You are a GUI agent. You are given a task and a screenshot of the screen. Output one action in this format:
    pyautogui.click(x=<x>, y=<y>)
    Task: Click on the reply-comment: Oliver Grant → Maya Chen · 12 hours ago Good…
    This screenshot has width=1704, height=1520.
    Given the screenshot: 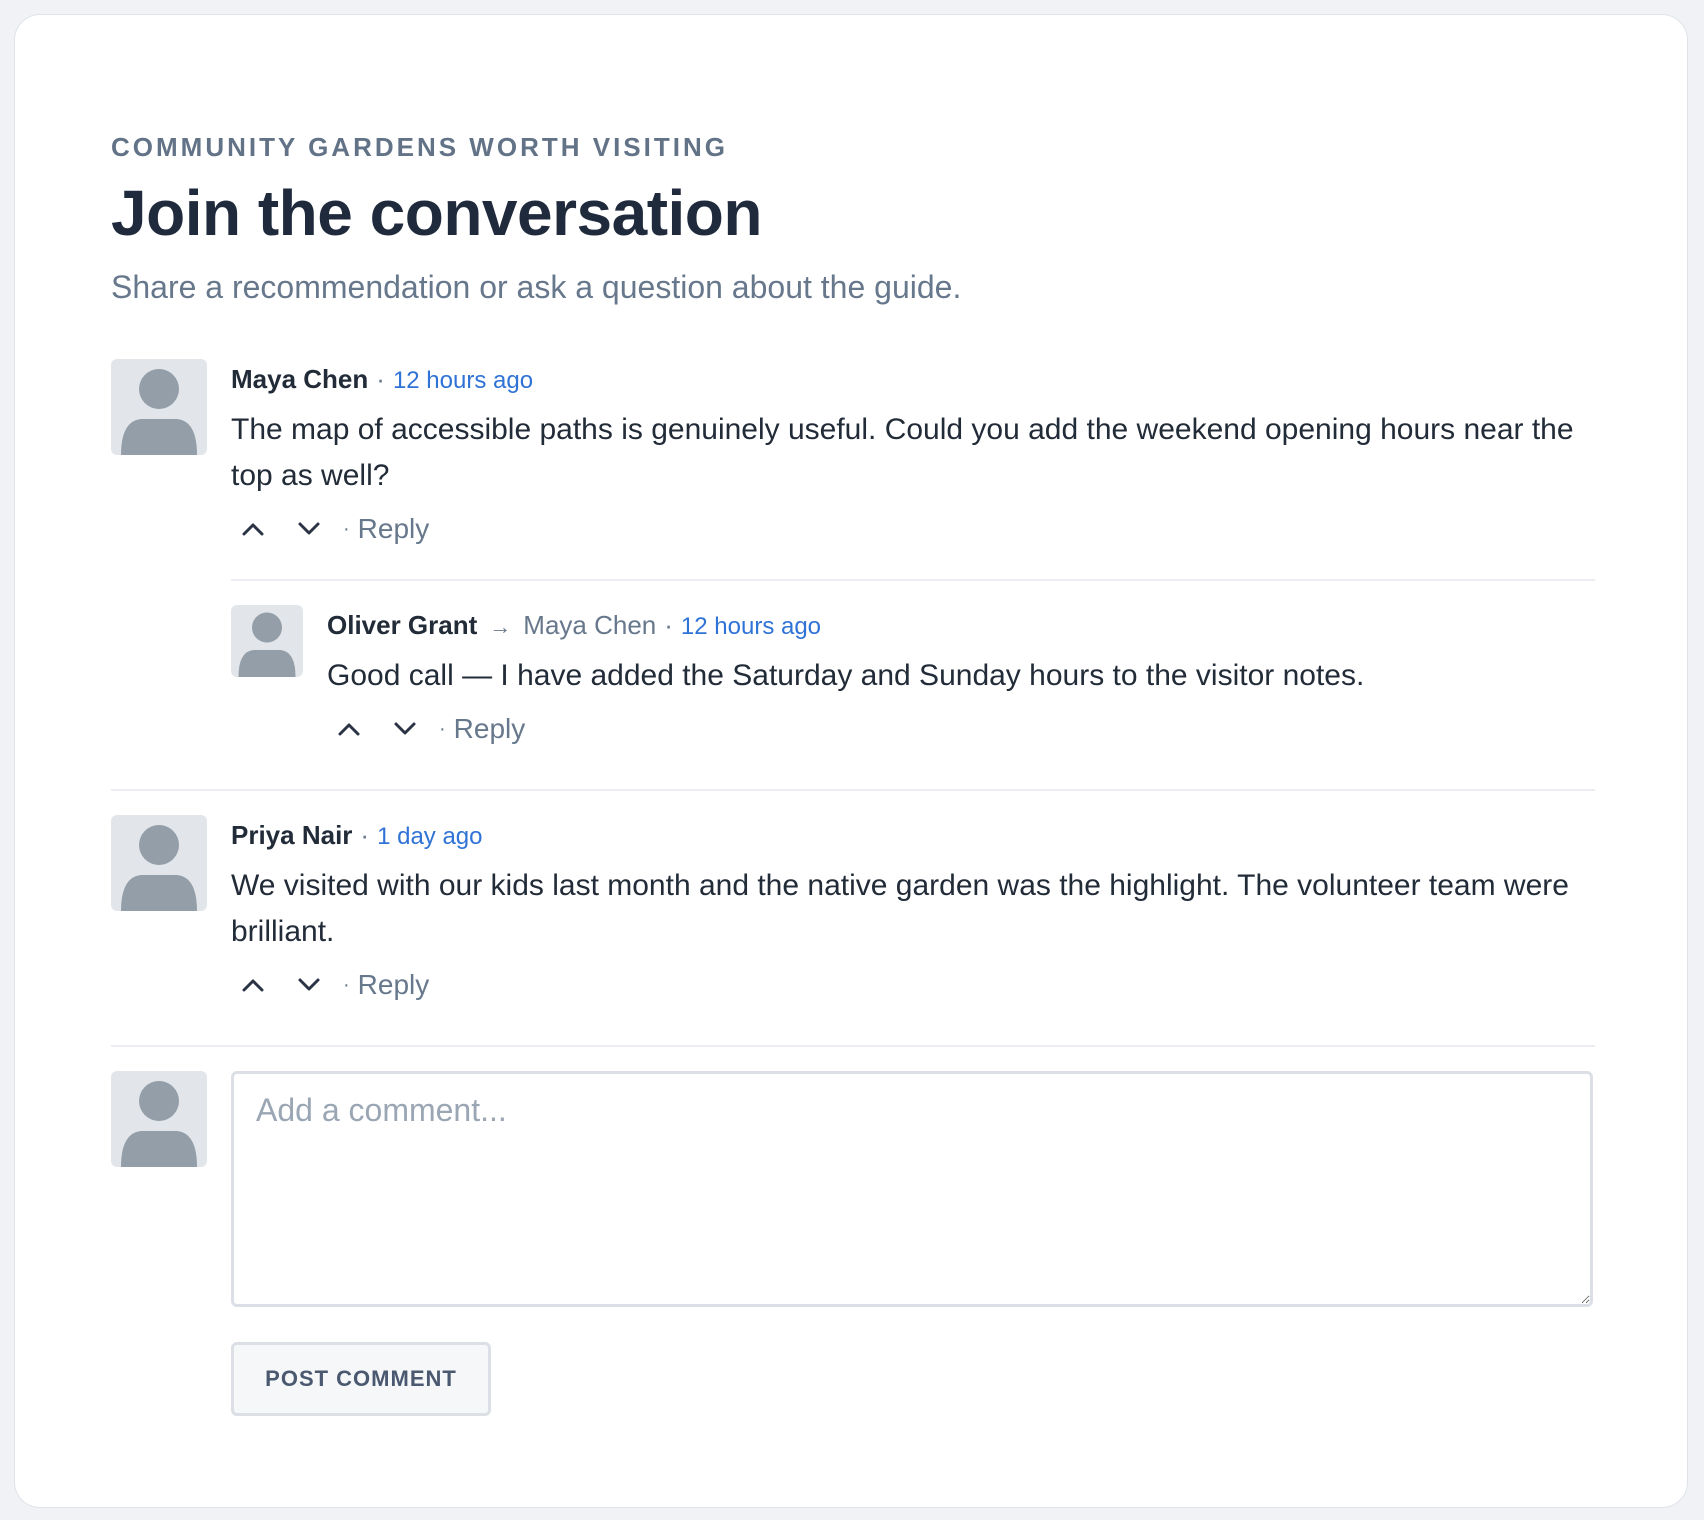 What is the action you would take?
    pyautogui.click(x=913, y=677)
    